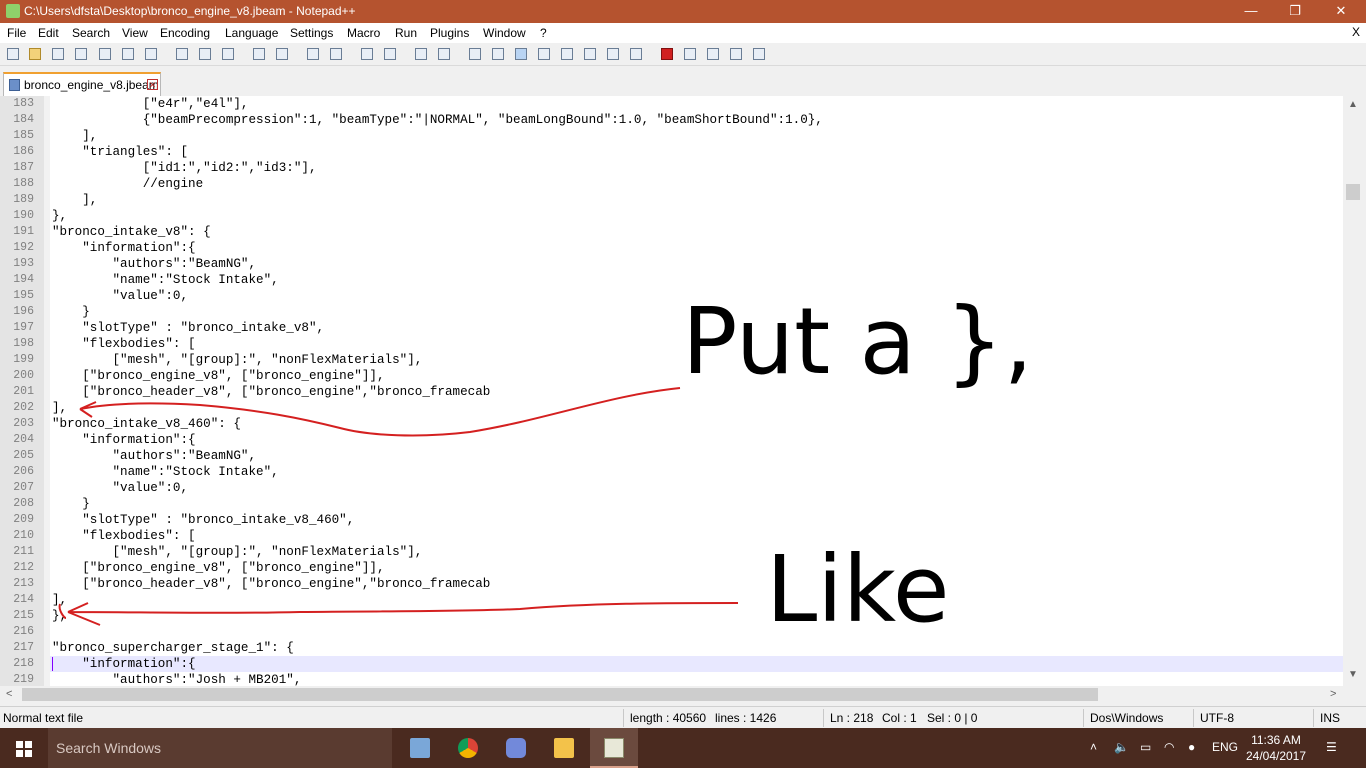  Describe the element at coordinates (406, 33) in the screenshot. I see `menu-run: Run` at that location.